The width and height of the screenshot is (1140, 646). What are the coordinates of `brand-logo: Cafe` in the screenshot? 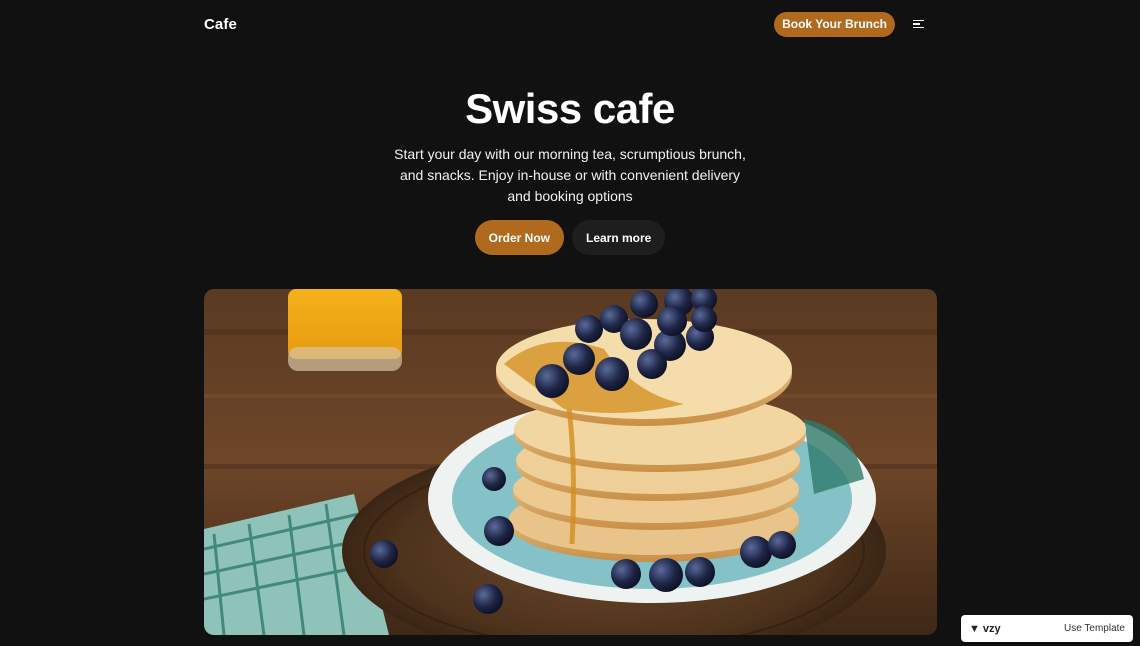 It's located at (220, 24).